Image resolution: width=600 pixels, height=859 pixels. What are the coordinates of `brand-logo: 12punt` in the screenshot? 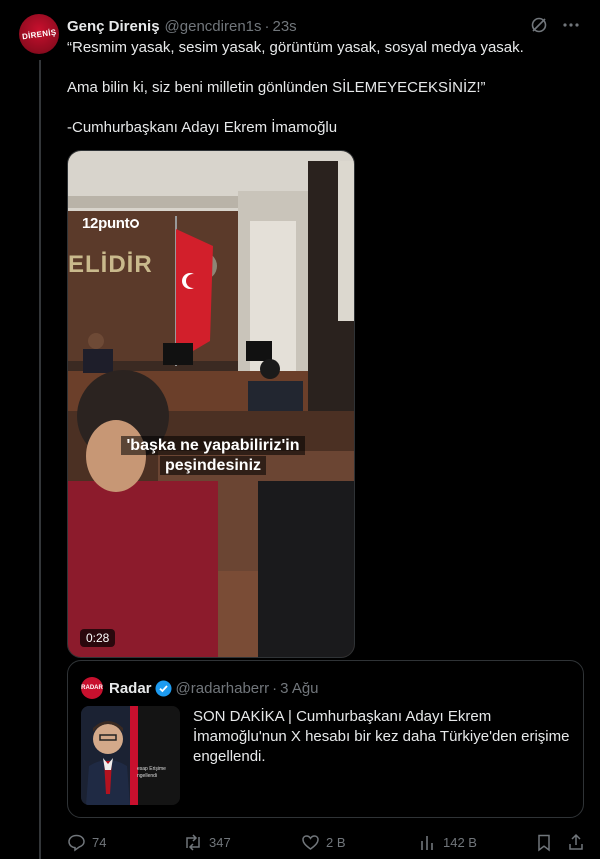 It's located at (111, 223).